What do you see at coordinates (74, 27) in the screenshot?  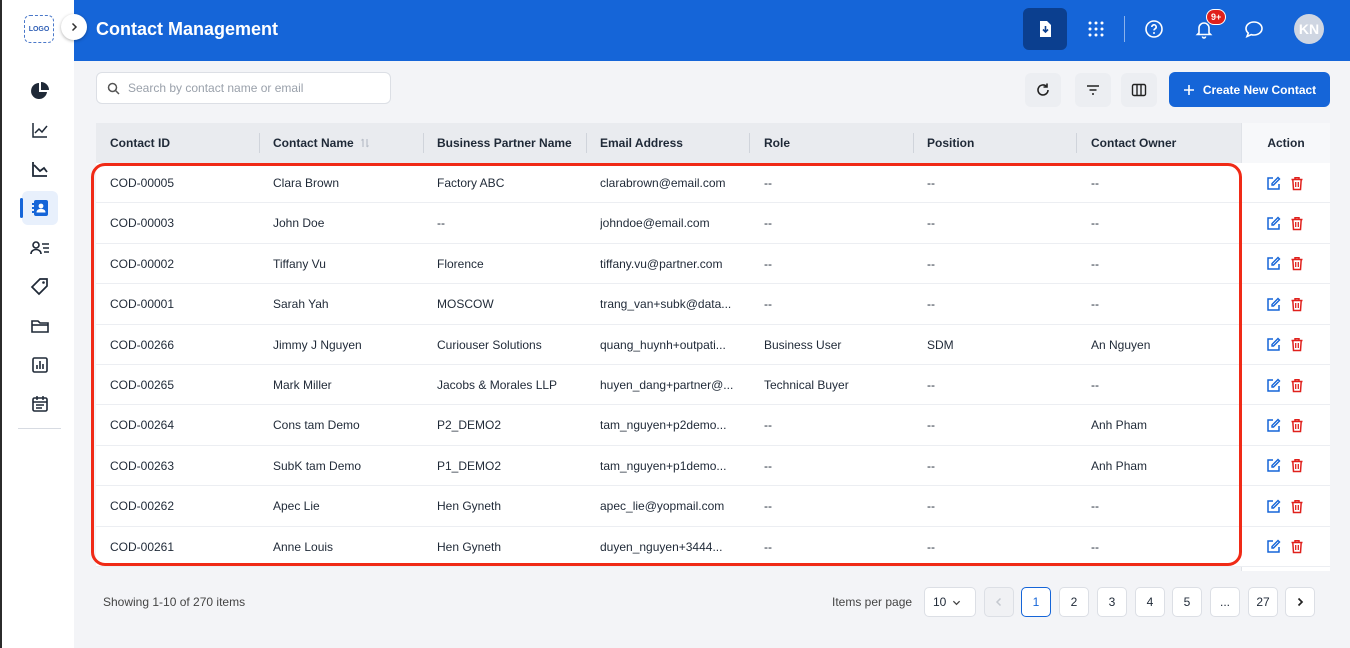 I see `sidebar-toggle-button` at bounding box center [74, 27].